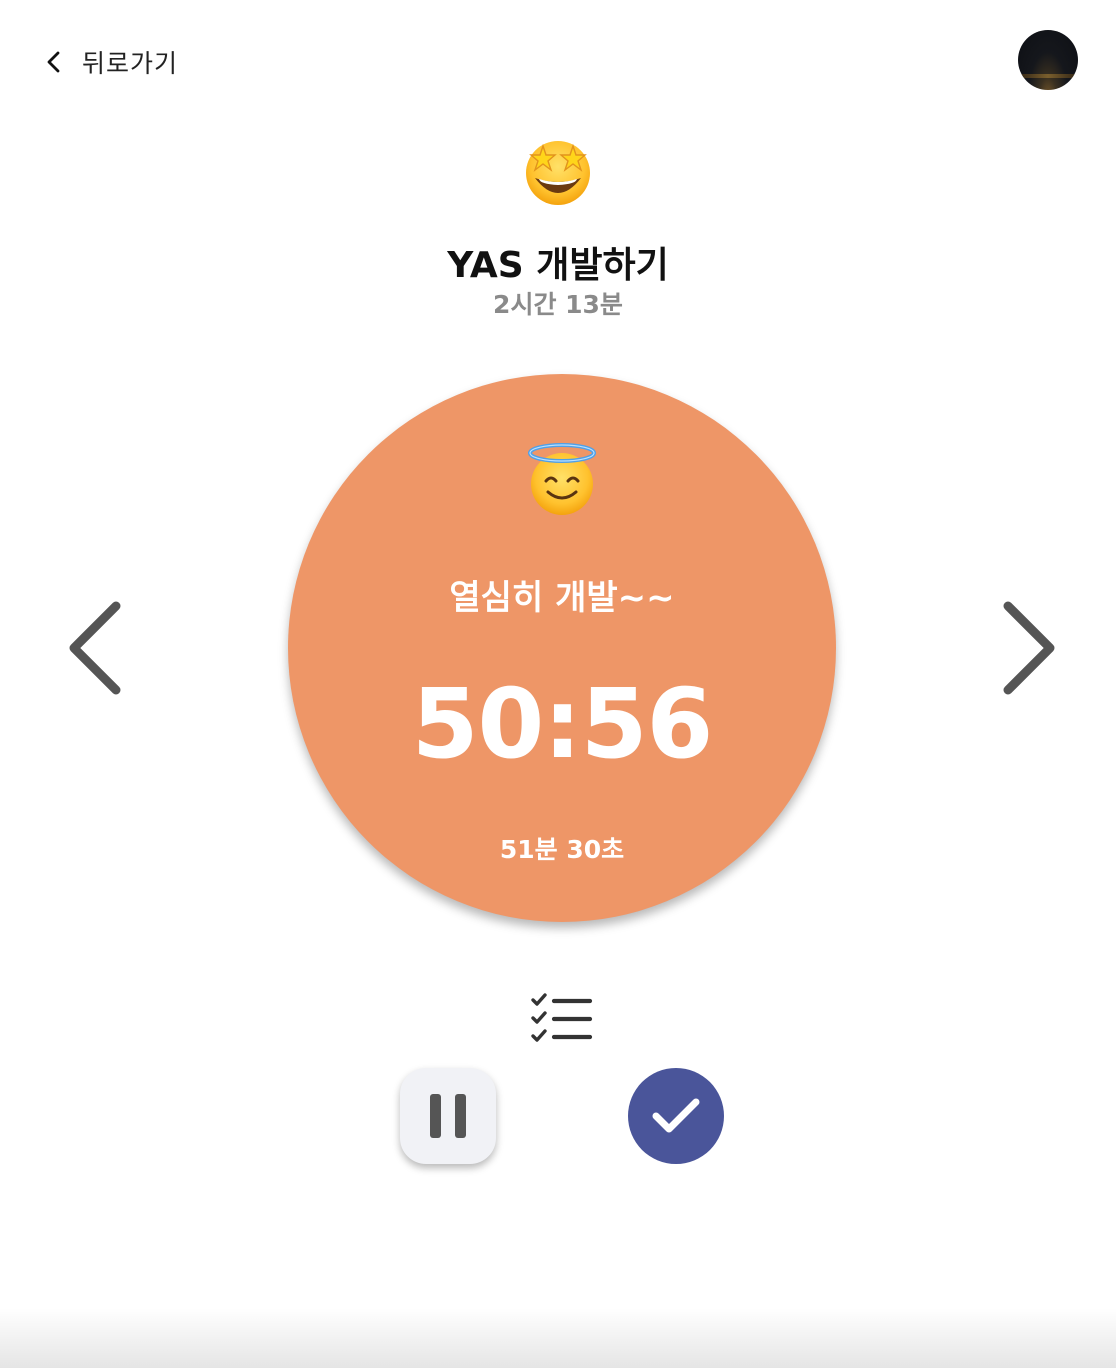  What do you see at coordinates (558, 1338) in the screenshot?
I see `bottom-shadow` at bounding box center [558, 1338].